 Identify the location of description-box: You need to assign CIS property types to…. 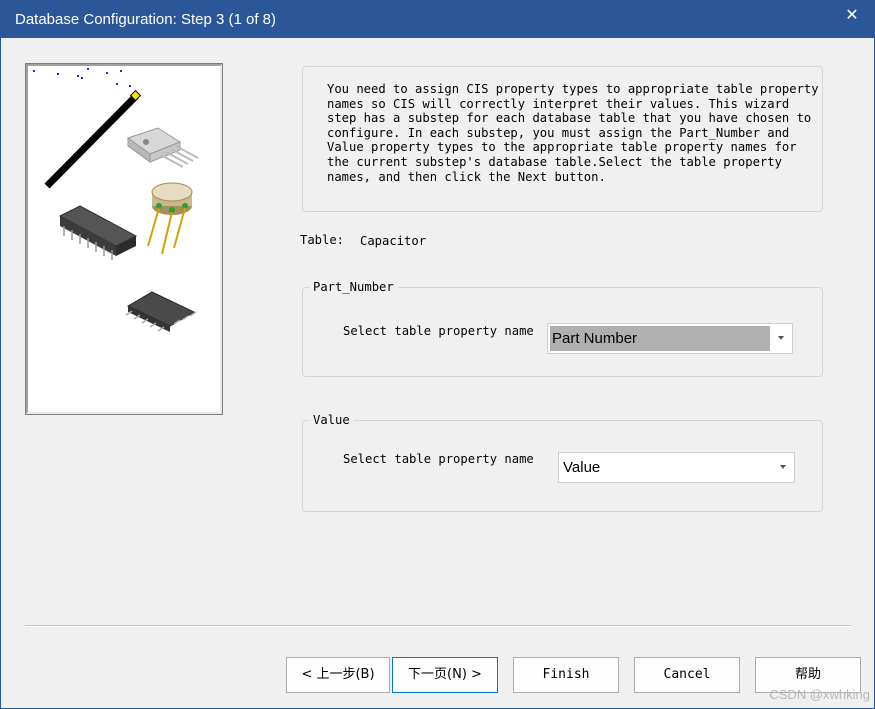
(562, 139).